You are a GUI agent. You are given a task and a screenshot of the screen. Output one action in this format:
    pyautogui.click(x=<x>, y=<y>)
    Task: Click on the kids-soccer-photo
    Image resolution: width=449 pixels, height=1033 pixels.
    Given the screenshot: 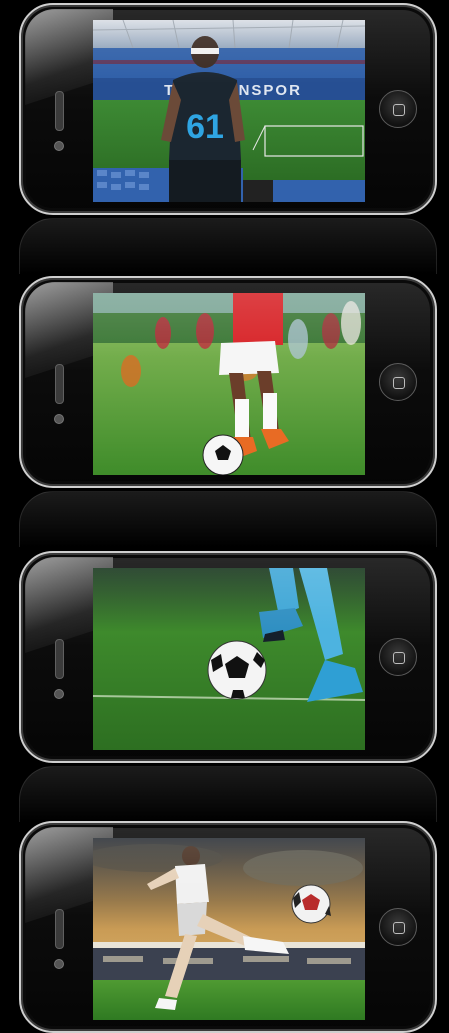 What is the action you would take?
    pyautogui.click(x=229, y=384)
    